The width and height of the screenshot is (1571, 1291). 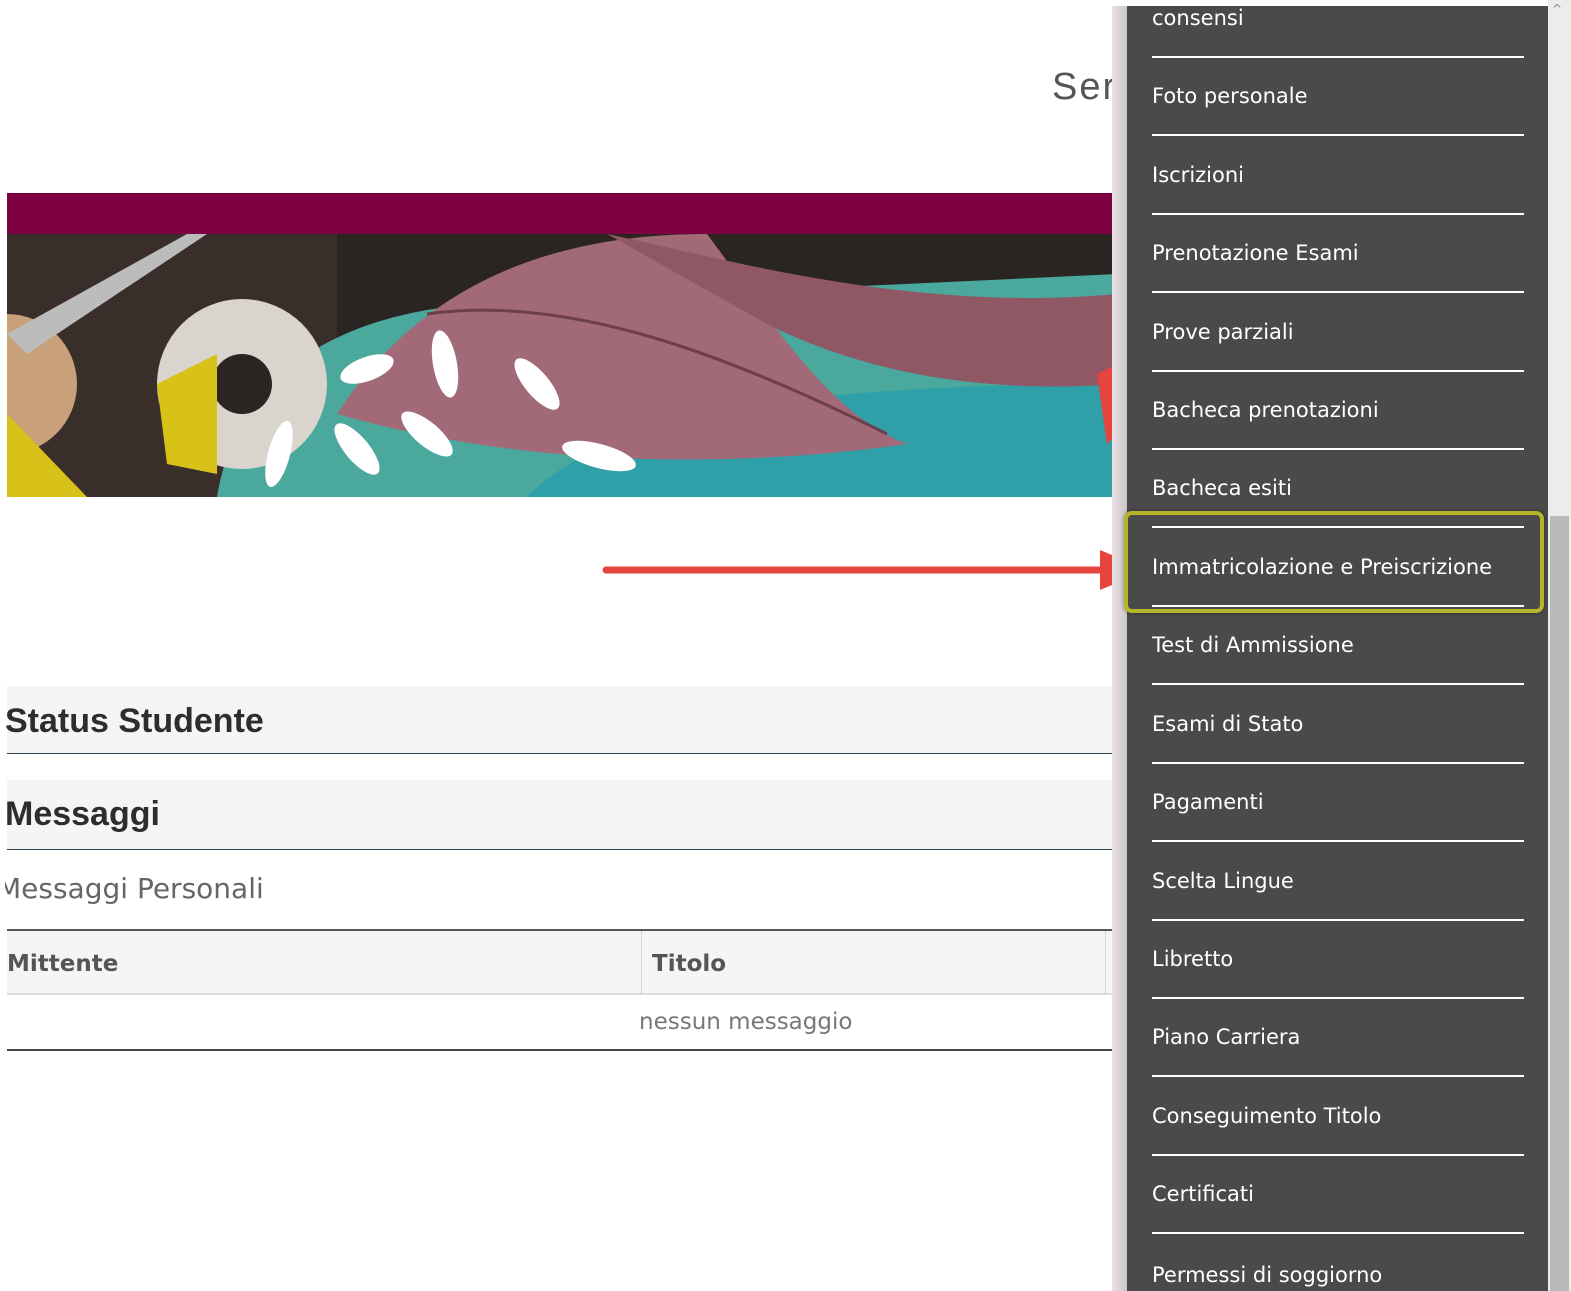 I want to click on menu-item-test-ammissione: Test di Ammissione, so click(x=1338, y=646).